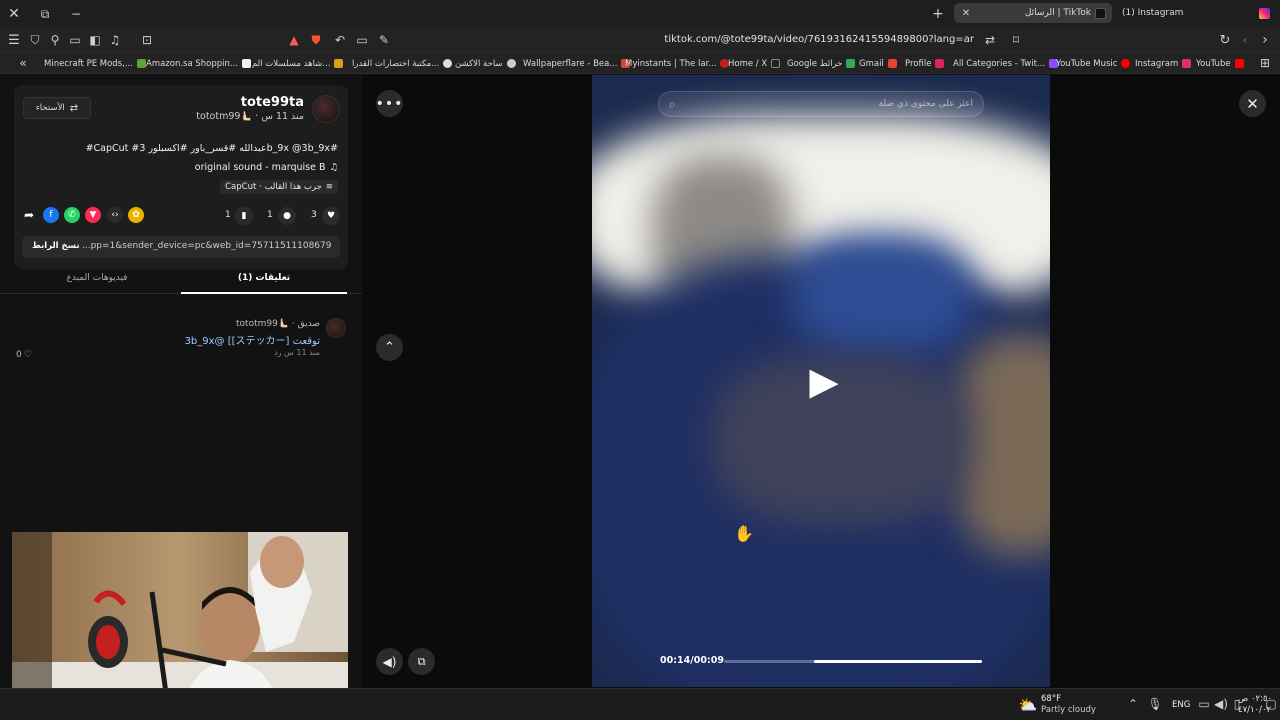  I want to click on weather-desc: Partly cloudy, so click(1068, 710).